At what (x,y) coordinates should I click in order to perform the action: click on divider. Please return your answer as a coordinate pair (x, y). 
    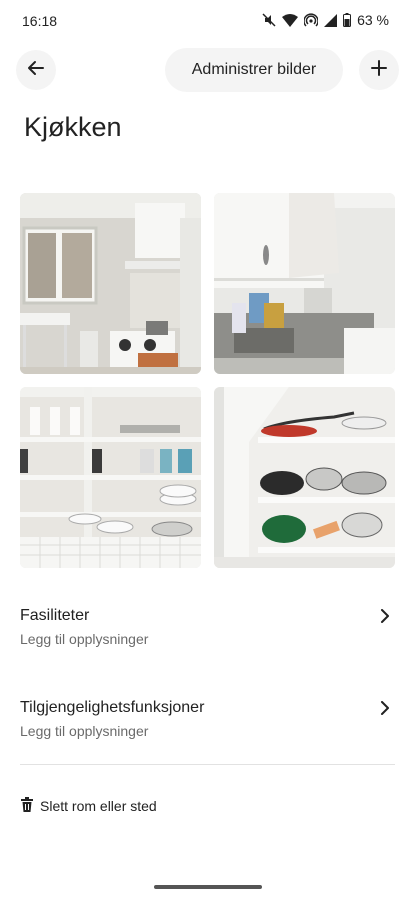
    Looking at the image, I should click on (207, 764).